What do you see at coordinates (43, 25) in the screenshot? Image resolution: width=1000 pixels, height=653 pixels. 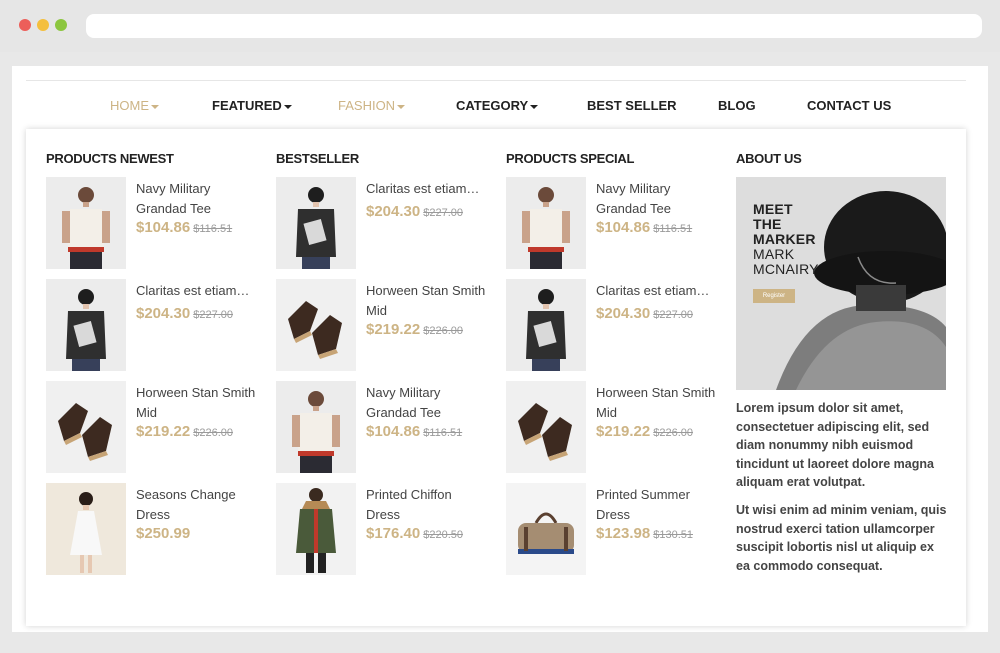 I see `minimize-window-button` at bounding box center [43, 25].